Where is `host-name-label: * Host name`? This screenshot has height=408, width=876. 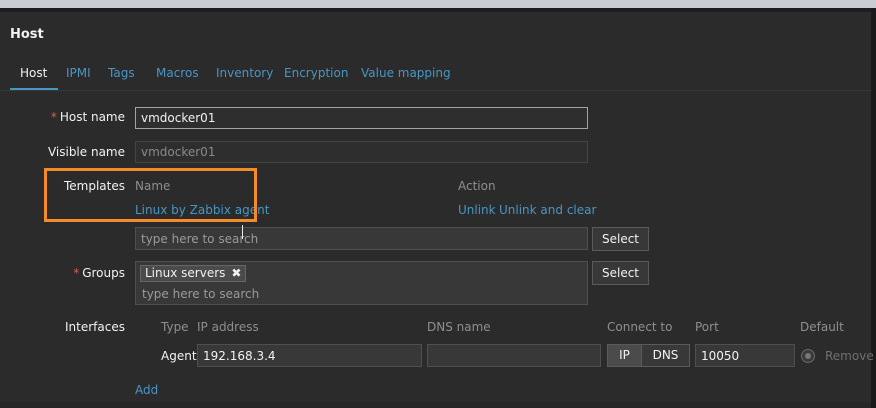 host-name-label: * Host name is located at coordinates (87, 117).